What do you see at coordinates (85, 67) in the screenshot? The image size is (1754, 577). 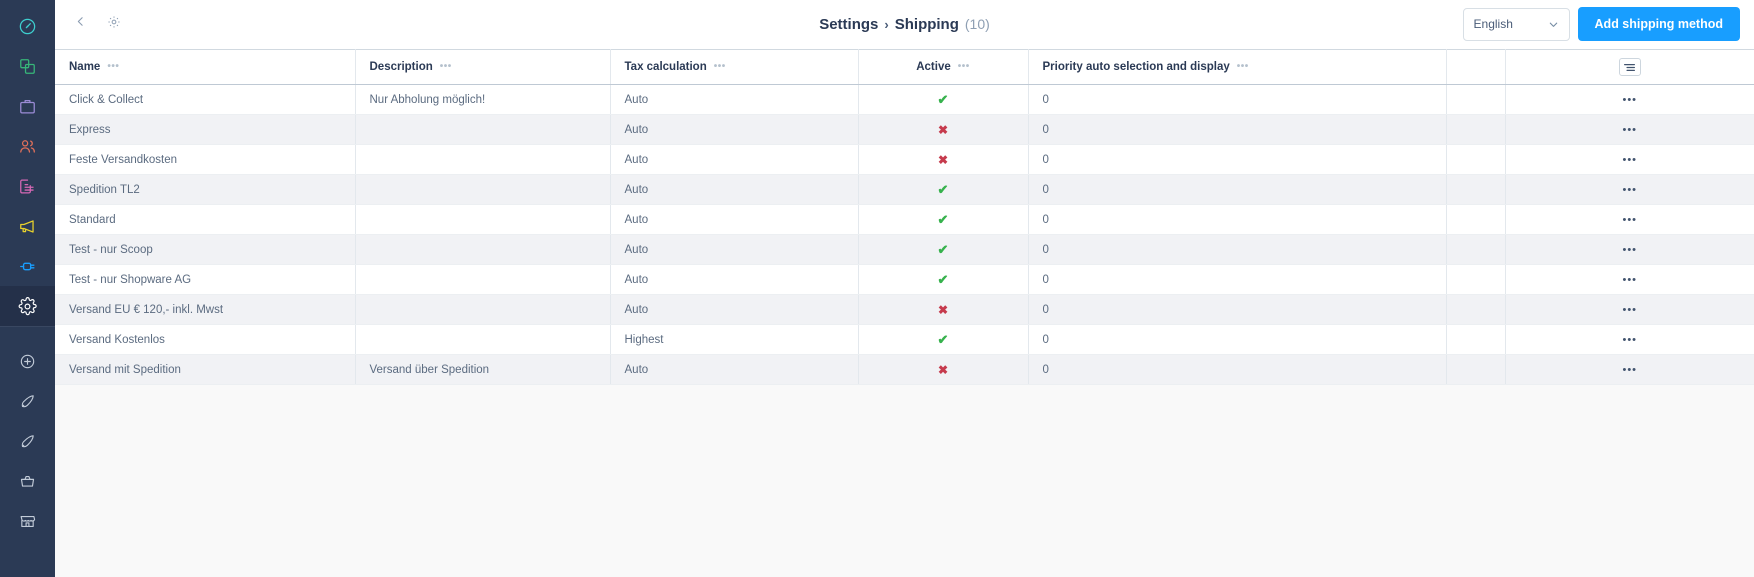 I see `column-header-name-label: Name` at bounding box center [85, 67].